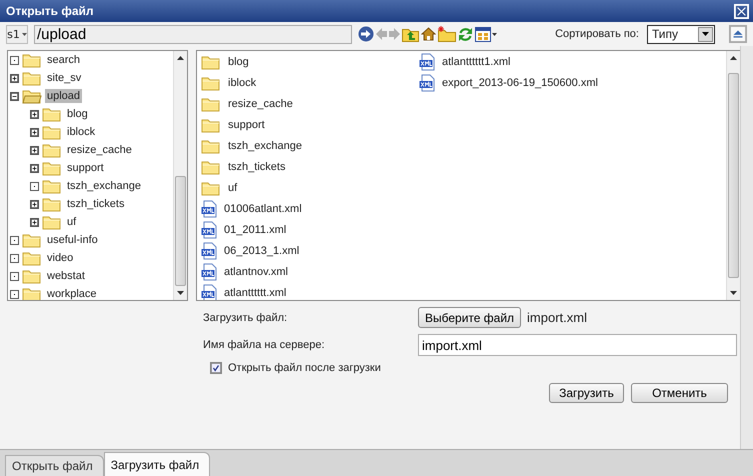  Describe the element at coordinates (242, 82) in the screenshot. I see `file-item: iblock` at that location.